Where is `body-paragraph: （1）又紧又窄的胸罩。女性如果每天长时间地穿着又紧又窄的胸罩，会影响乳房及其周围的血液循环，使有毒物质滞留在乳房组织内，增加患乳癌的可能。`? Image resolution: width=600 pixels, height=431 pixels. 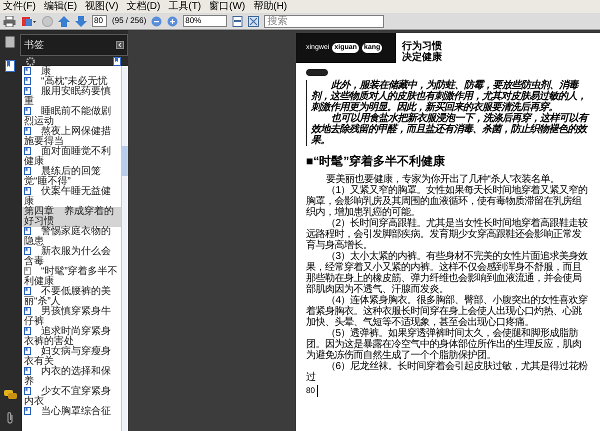
body-paragraph: （1）又紧又窄的胸罩。女性如果每天长时间地穿着又紧又窄的胸罩，会影响乳房及其周围的血液循环，使有毒物质滞留在乳房组织内，增加患乳癌的可能。 is located at coordinates (447, 201).